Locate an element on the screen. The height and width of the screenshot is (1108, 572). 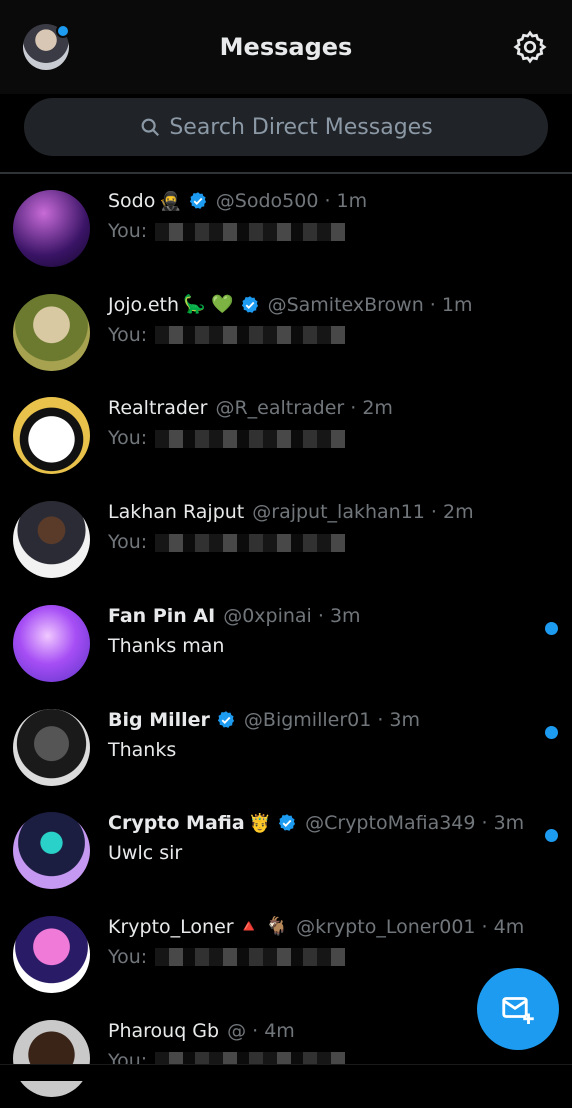
conversation-header: Lakhan Rajput @rajput_lakhan11 · 2m is located at coordinates (291, 512).